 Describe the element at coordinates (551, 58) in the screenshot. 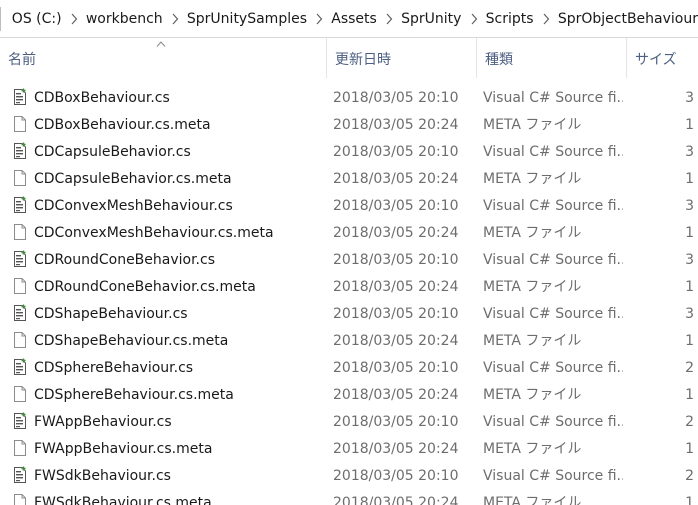

I see `column-header-type: 種類` at that location.